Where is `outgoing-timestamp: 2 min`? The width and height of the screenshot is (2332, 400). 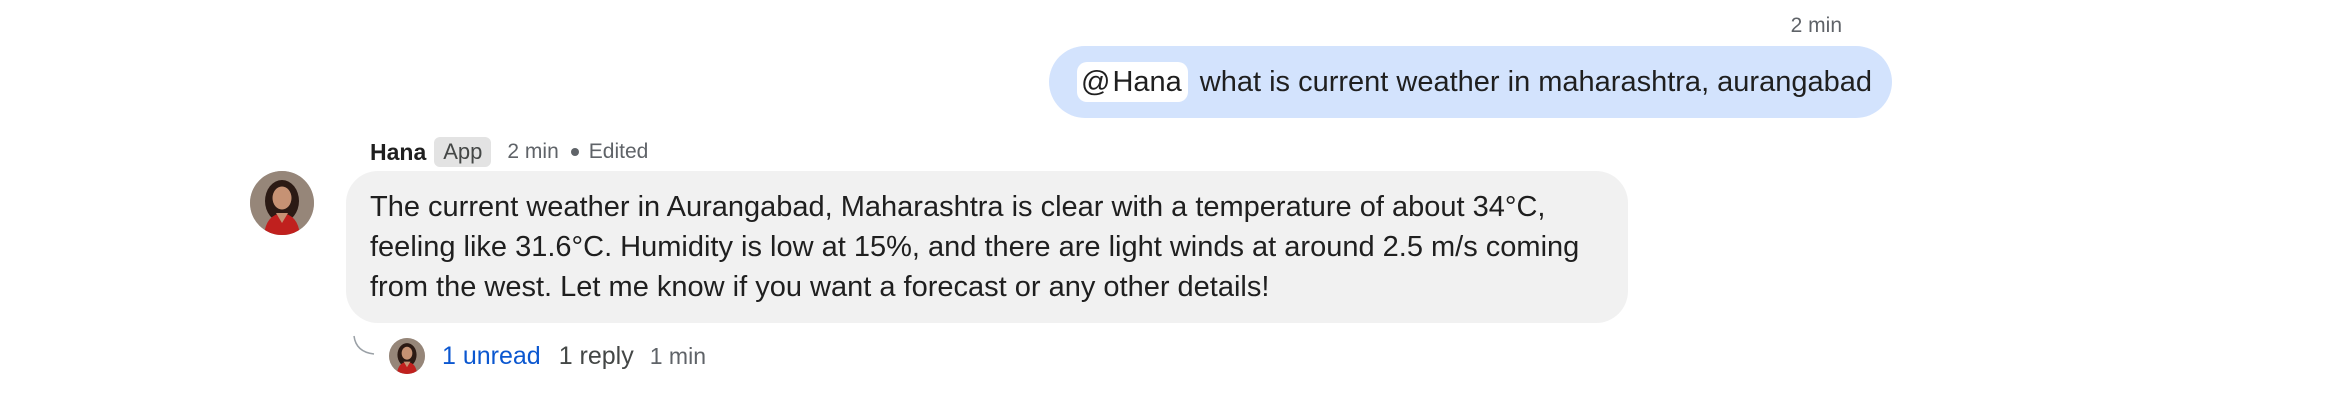 outgoing-timestamp: 2 min is located at coordinates (1816, 25).